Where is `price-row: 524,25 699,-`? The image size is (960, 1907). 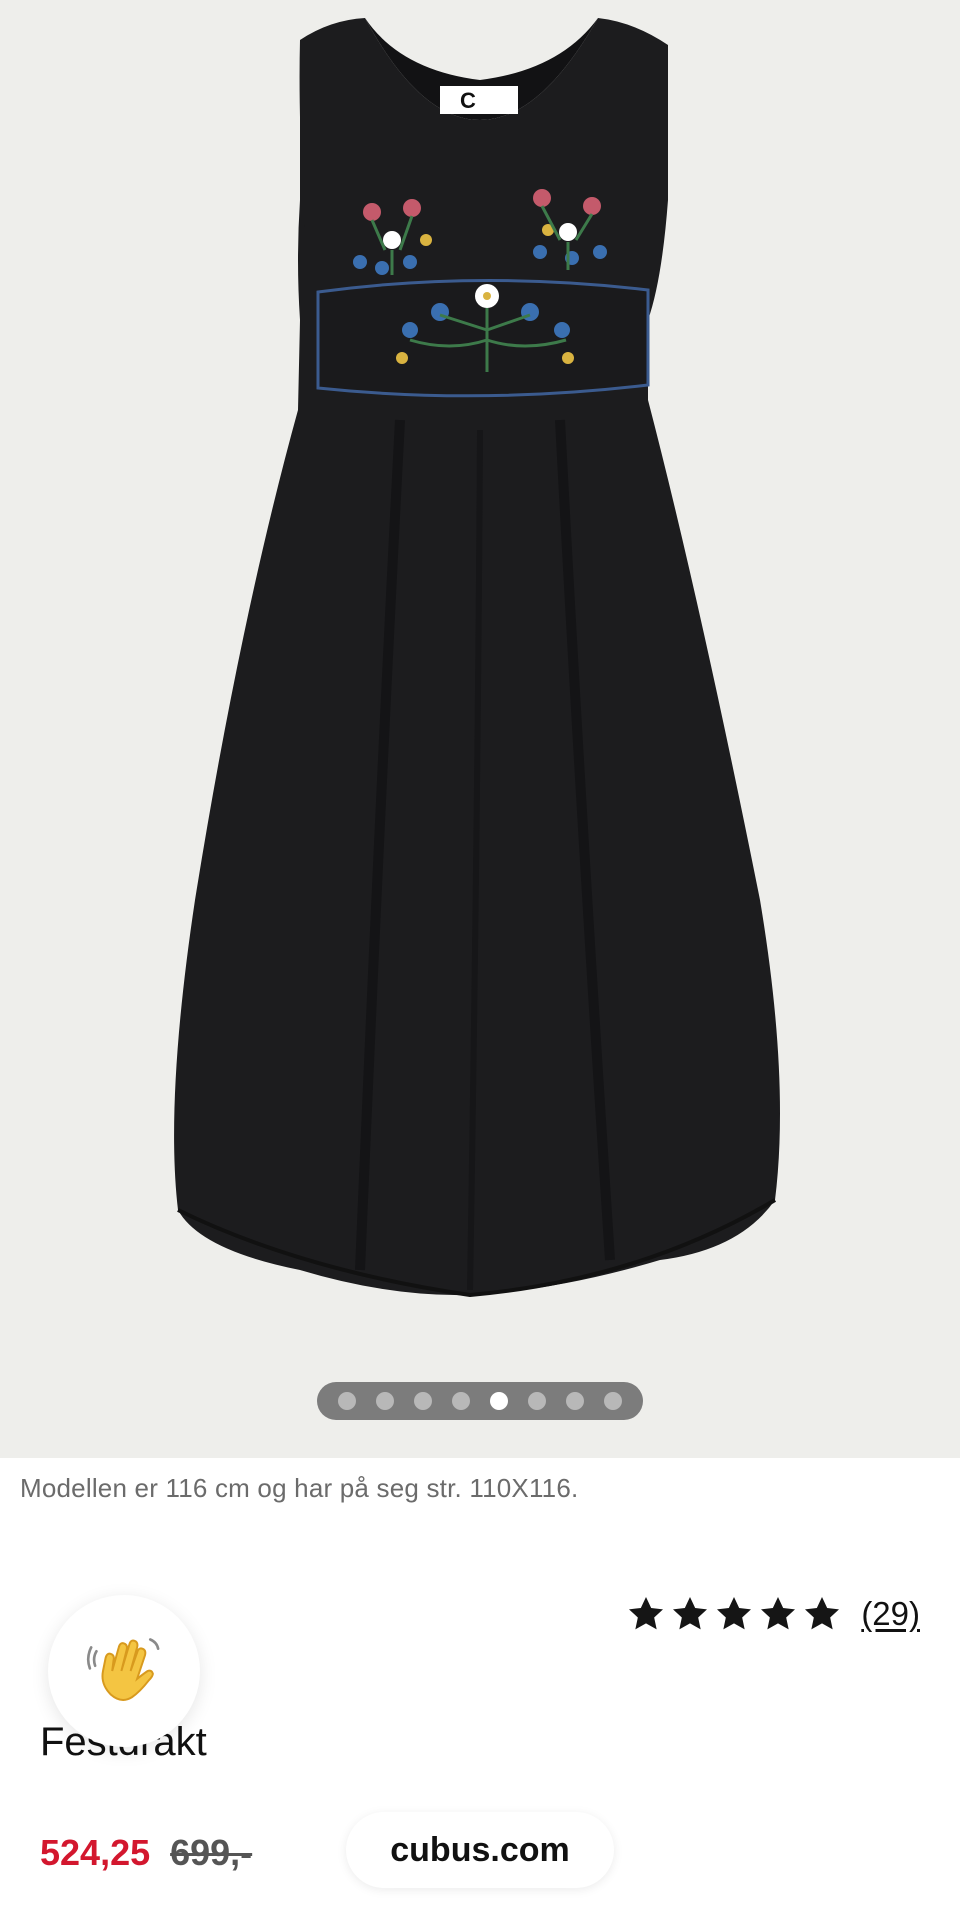
price-row: 524,25 699,- is located at coordinates (146, 1853).